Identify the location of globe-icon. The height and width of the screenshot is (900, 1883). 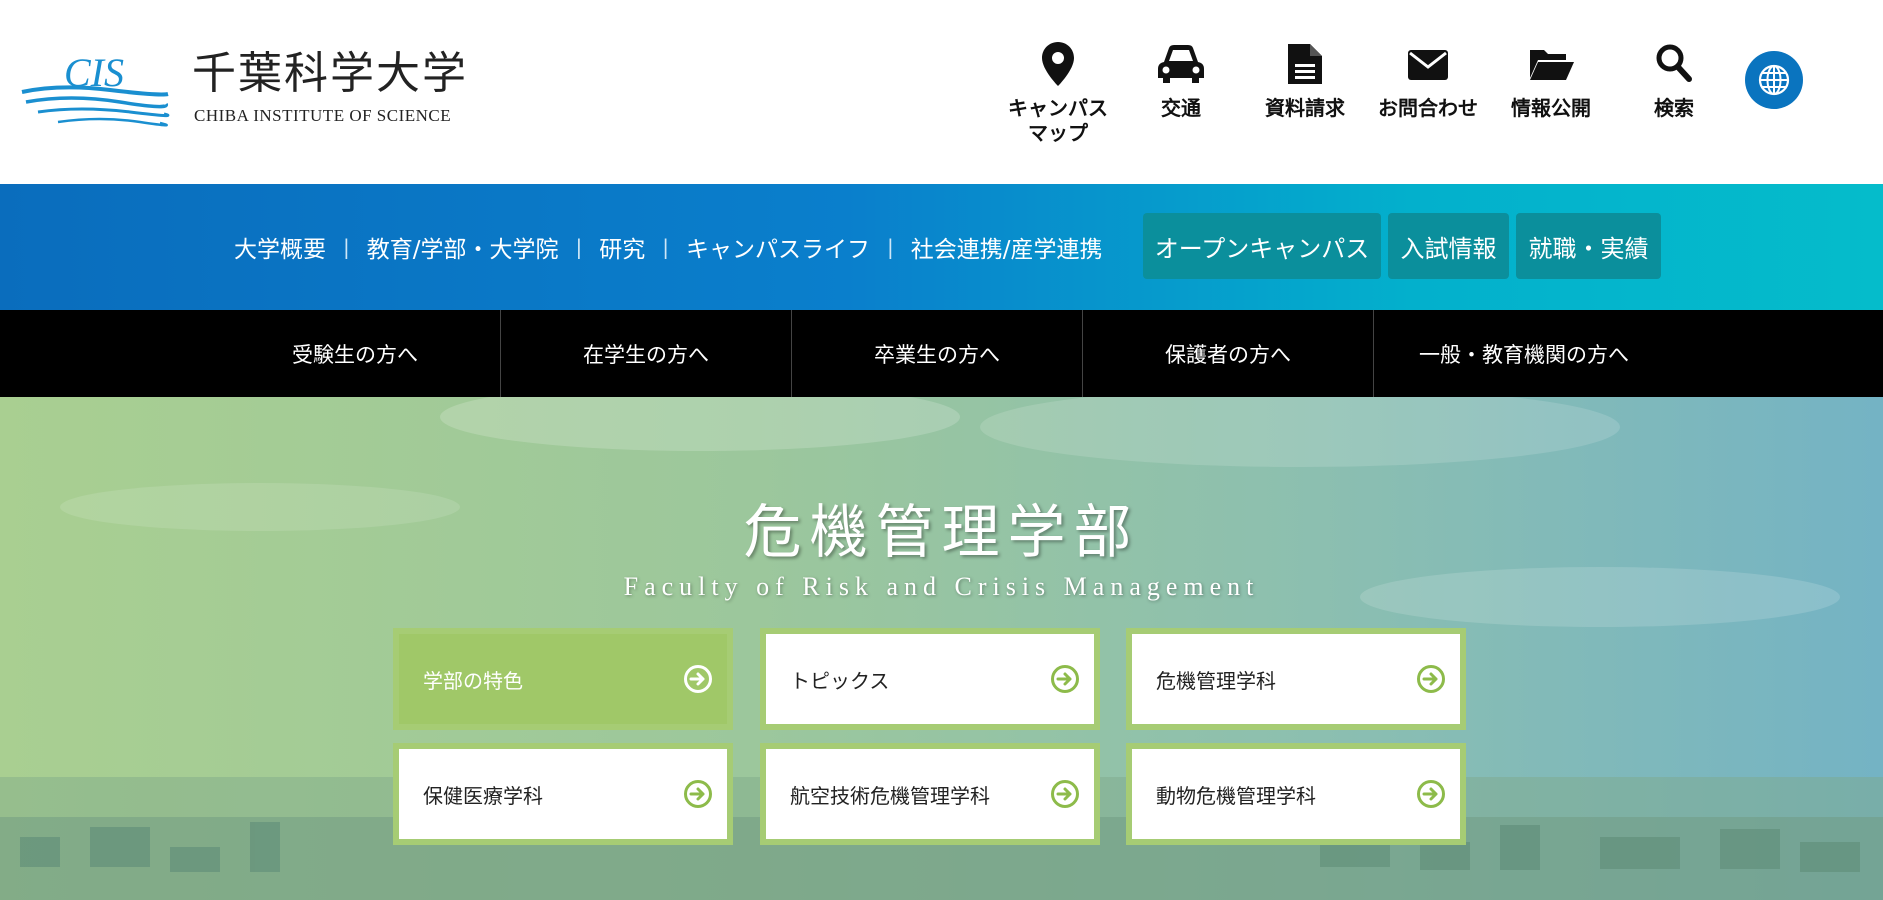
(1774, 80).